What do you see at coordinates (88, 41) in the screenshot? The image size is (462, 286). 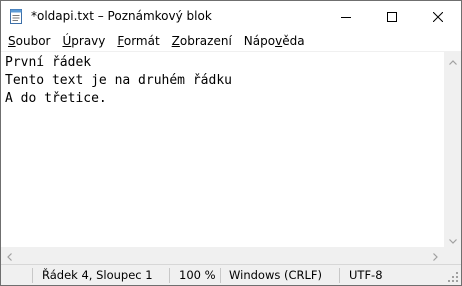 I see `menu-label: pravy` at bounding box center [88, 41].